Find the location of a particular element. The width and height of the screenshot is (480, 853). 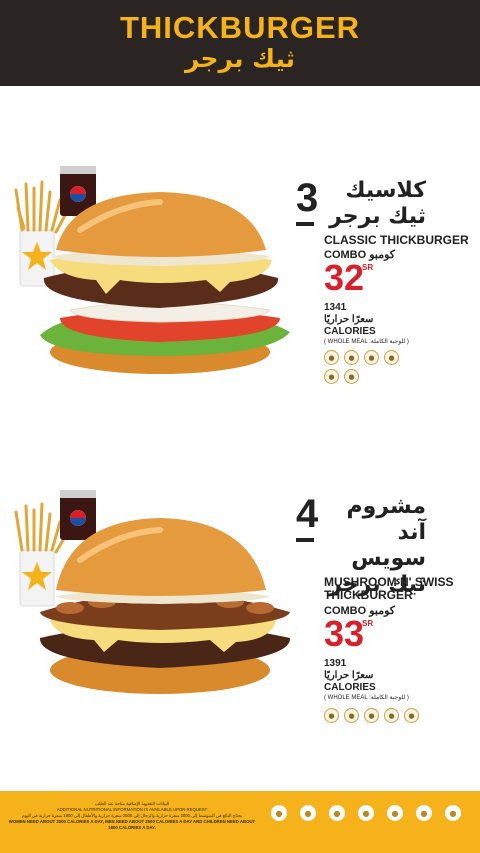

item-name-ar: كلاسيك ثيك برجر is located at coordinates (373, 204).